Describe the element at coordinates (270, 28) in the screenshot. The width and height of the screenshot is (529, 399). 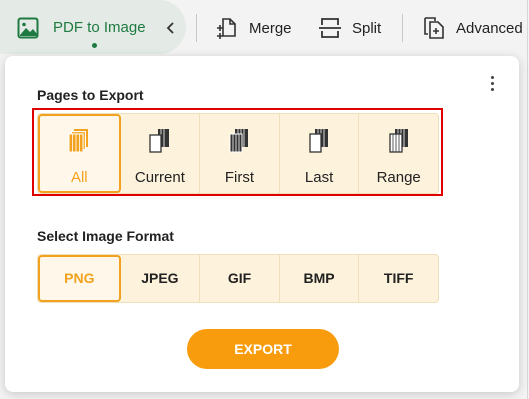
I see `merge-label: Merge` at that location.